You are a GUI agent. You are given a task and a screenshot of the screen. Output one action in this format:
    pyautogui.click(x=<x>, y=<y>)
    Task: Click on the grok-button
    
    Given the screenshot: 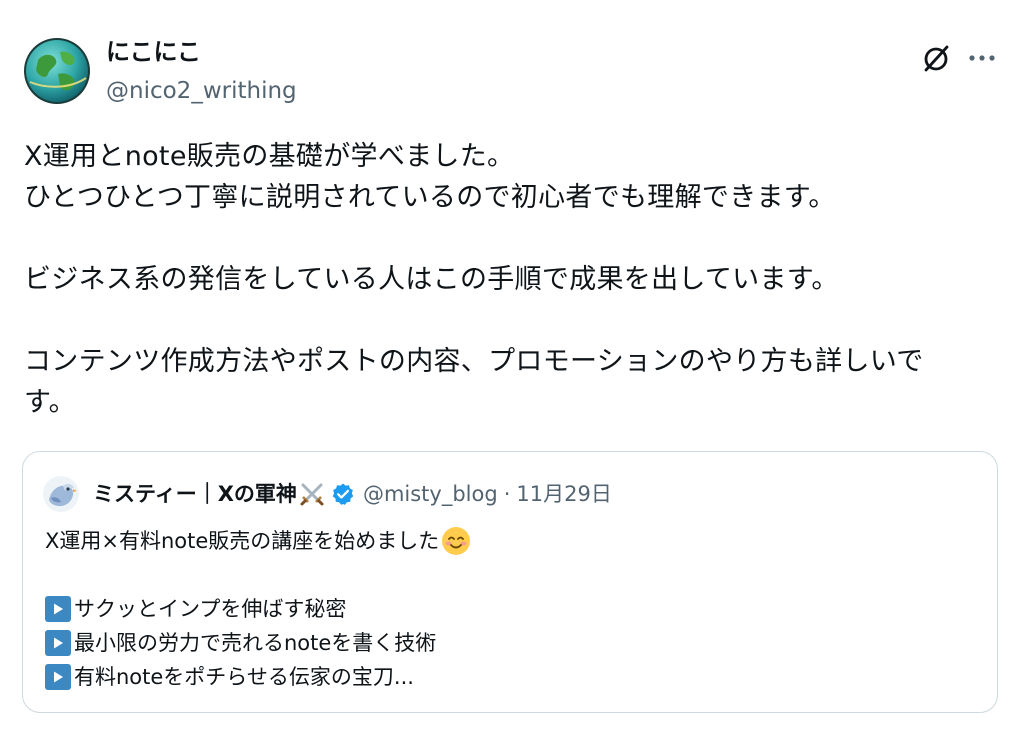 What is the action you would take?
    pyautogui.click(x=936, y=58)
    